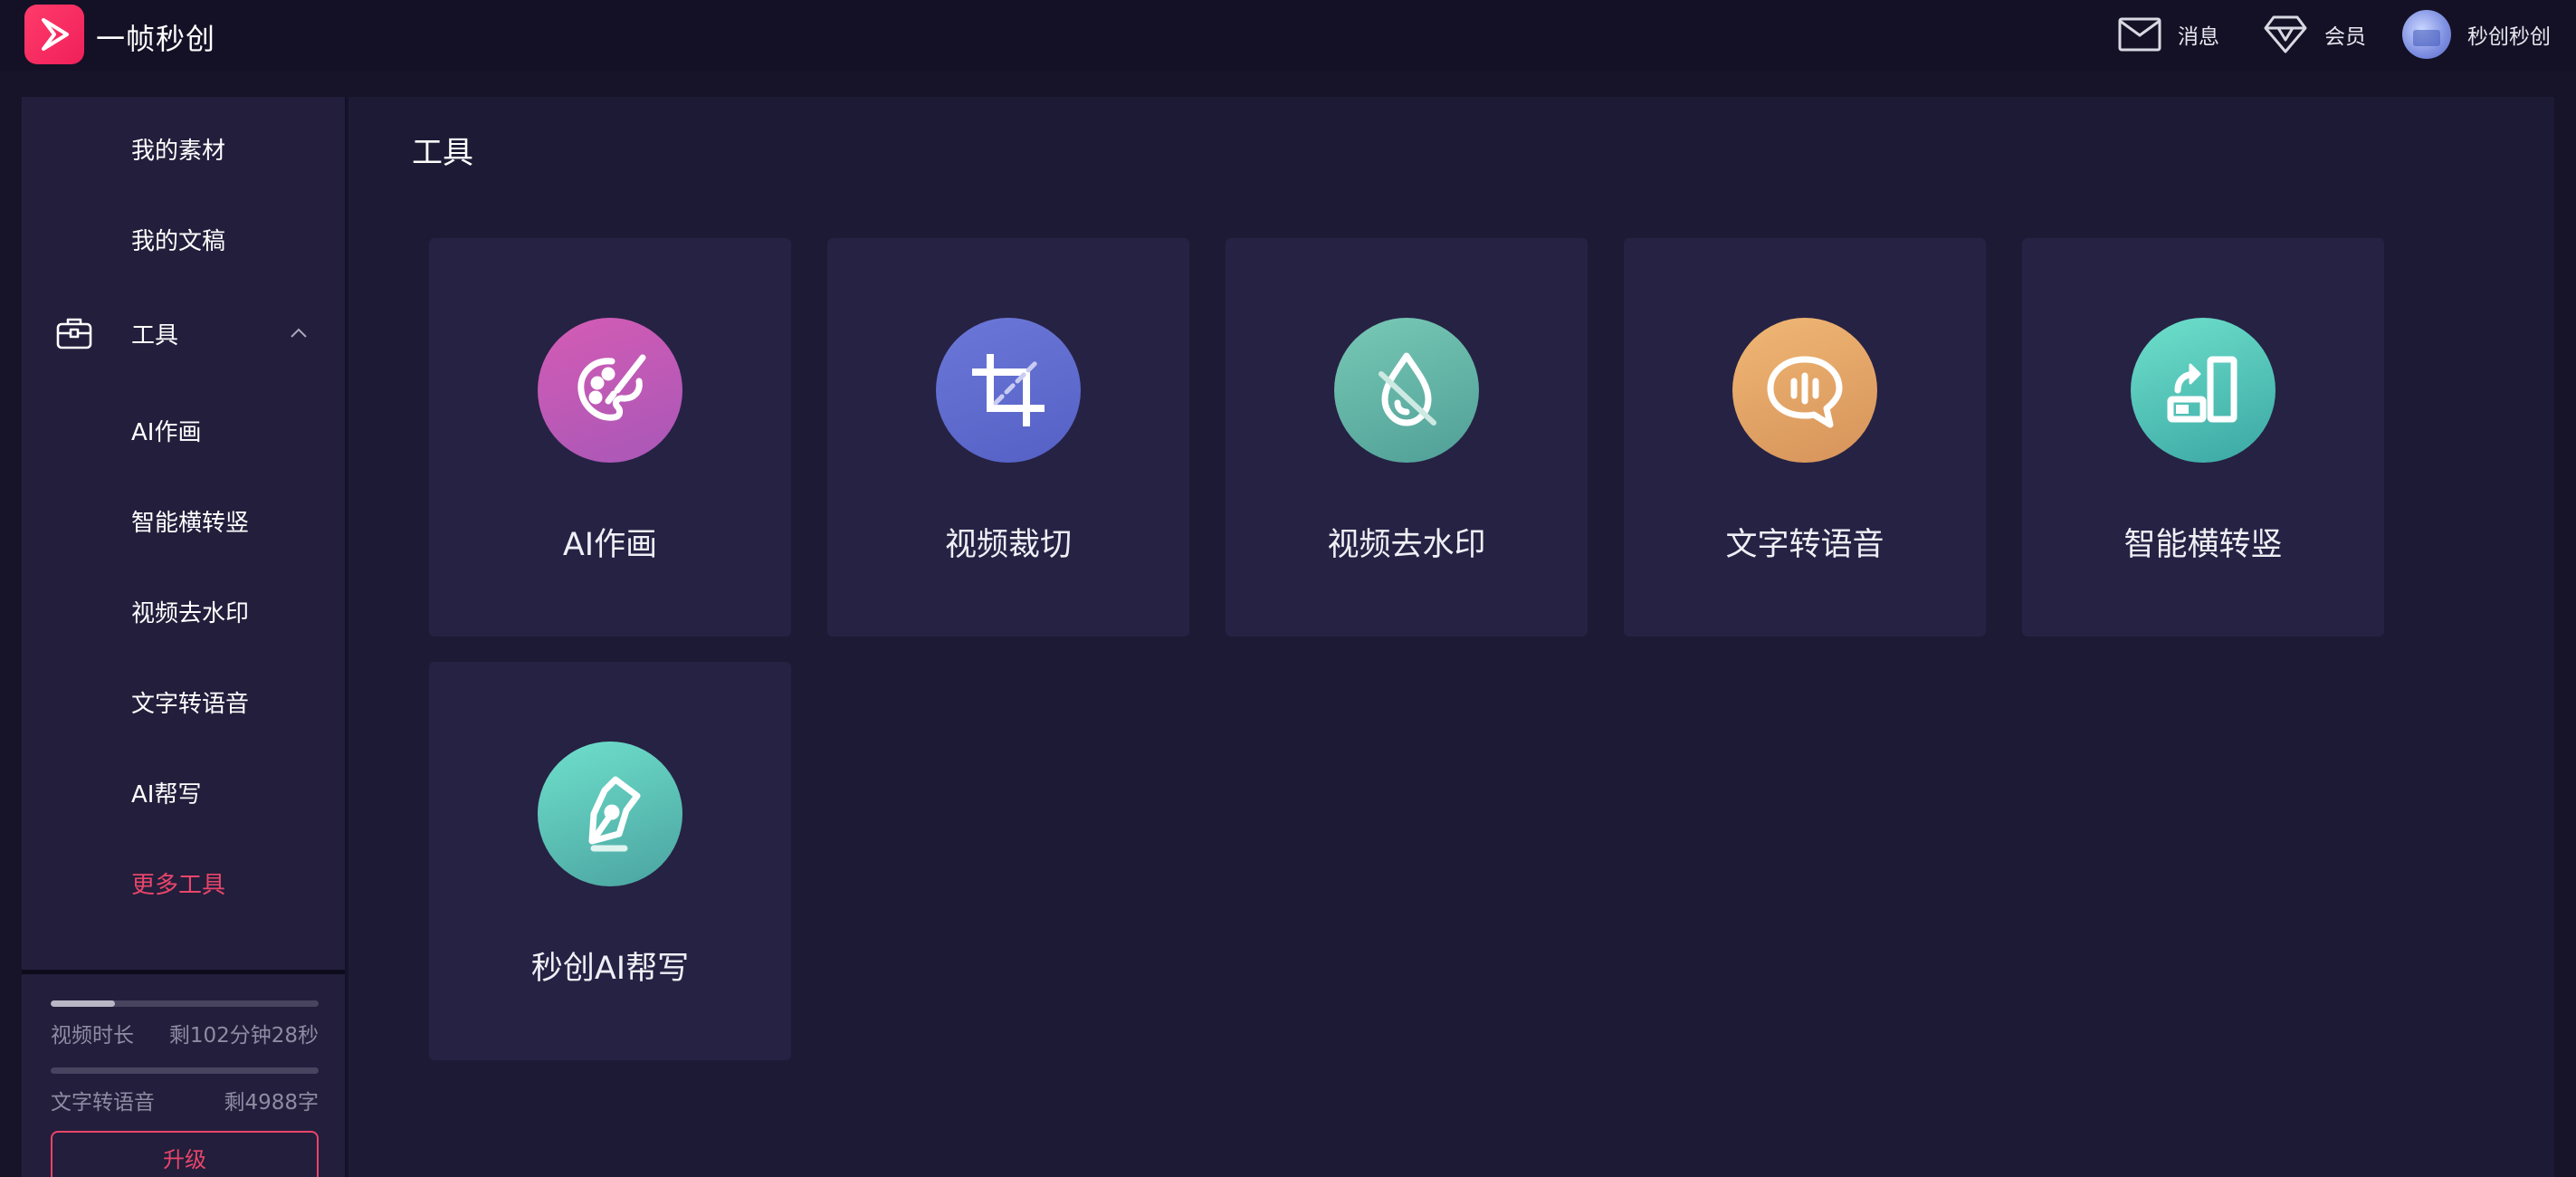 The height and width of the screenshot is (1177, 2576). I want to click on sidebar-divider, so click(185, 972).